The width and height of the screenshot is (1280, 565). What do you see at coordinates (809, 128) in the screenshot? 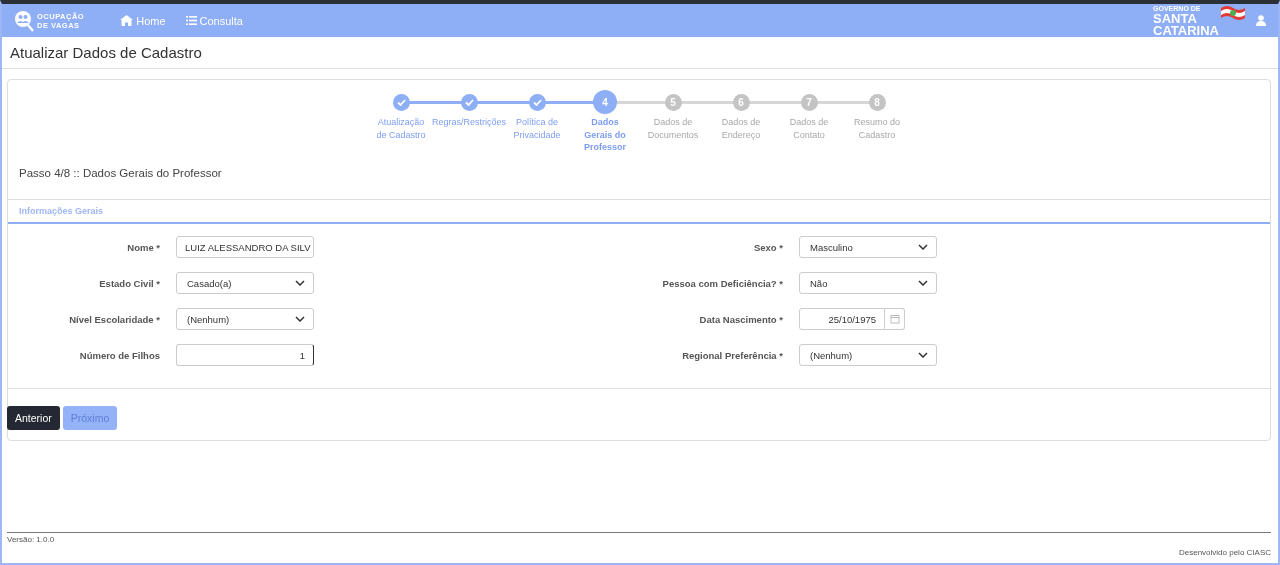
I see `step-label: Dados de Contato` at bounding box center [809, 128].